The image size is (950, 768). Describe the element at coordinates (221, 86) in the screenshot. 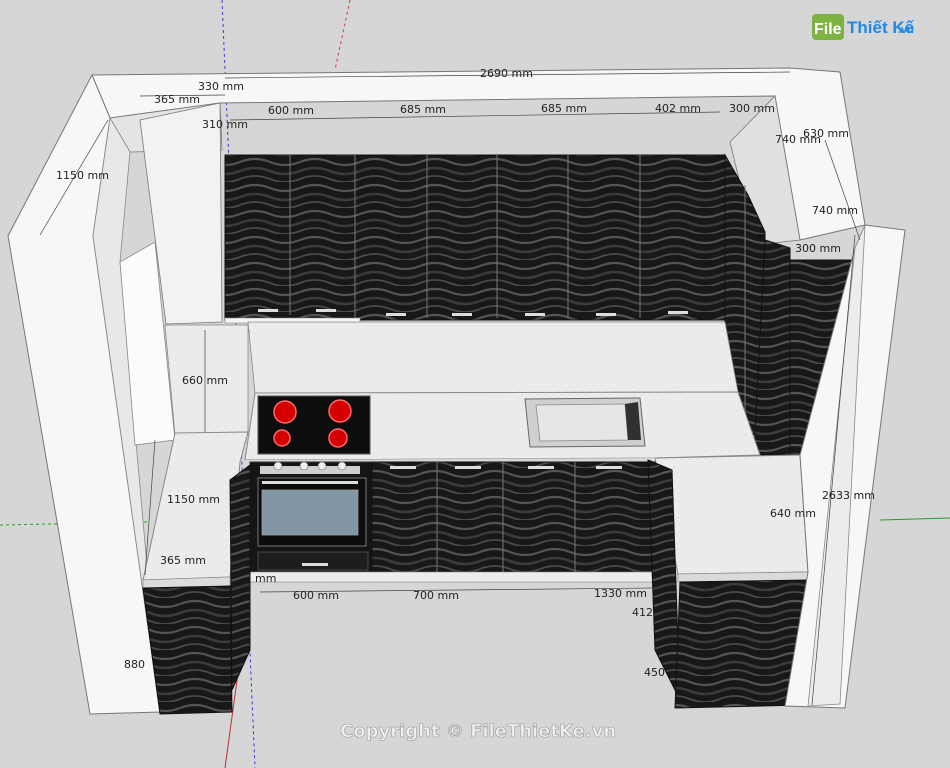

I see `dim-top-left-depth: 330 mm` at that location.